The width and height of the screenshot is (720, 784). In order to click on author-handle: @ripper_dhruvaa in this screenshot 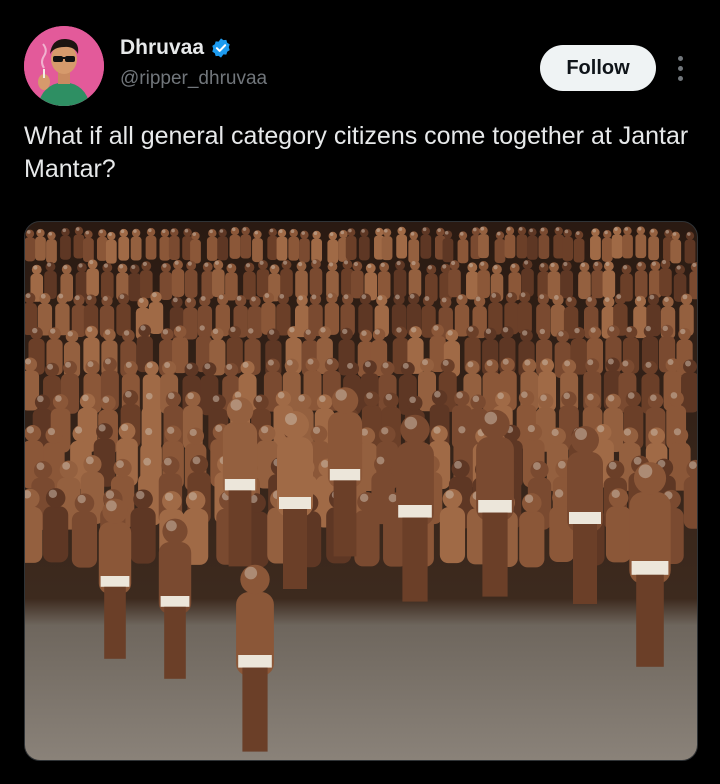, I will do `click(193, 79)`.